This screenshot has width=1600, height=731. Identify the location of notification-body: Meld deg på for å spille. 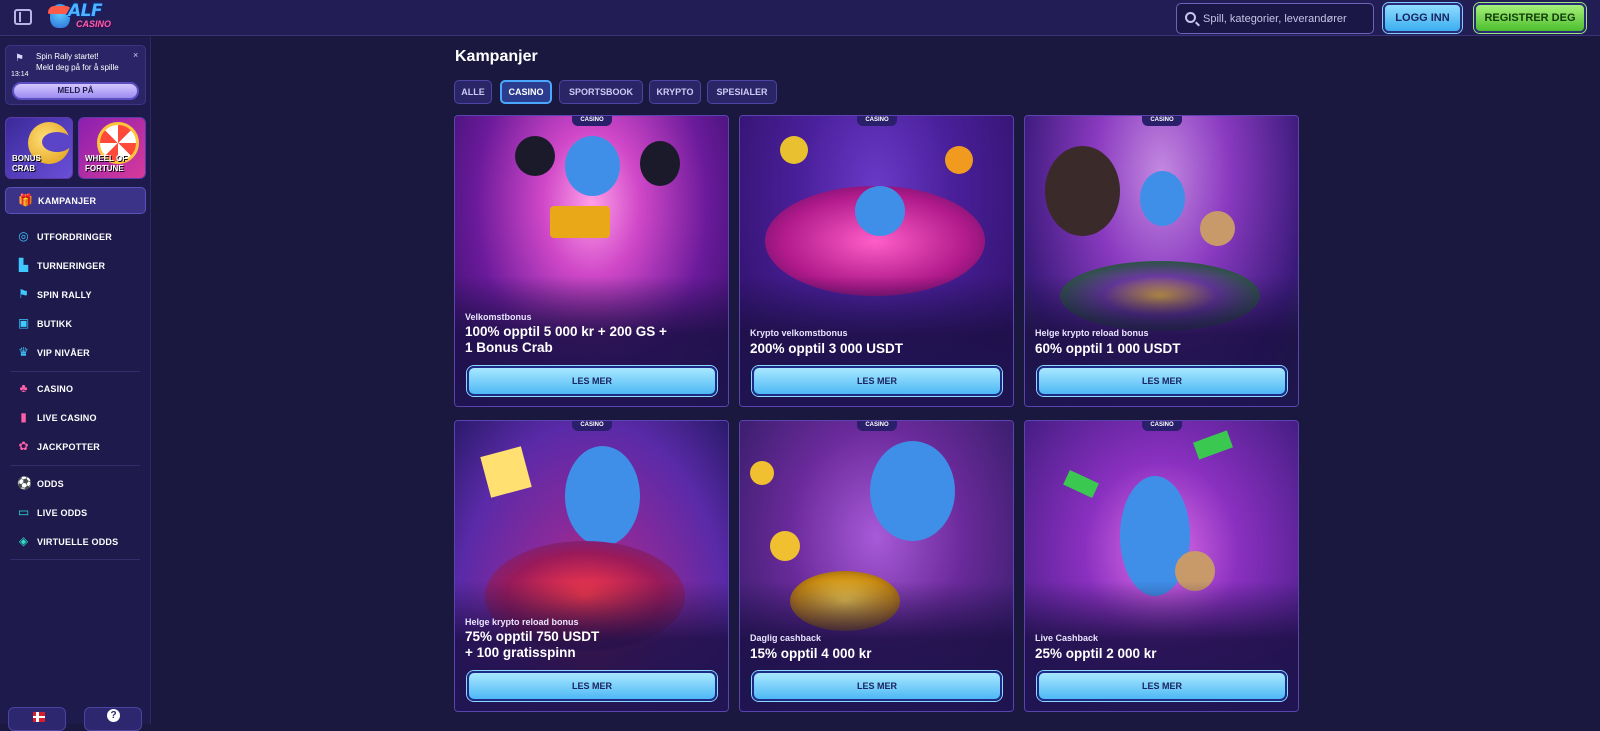
(77, 67).